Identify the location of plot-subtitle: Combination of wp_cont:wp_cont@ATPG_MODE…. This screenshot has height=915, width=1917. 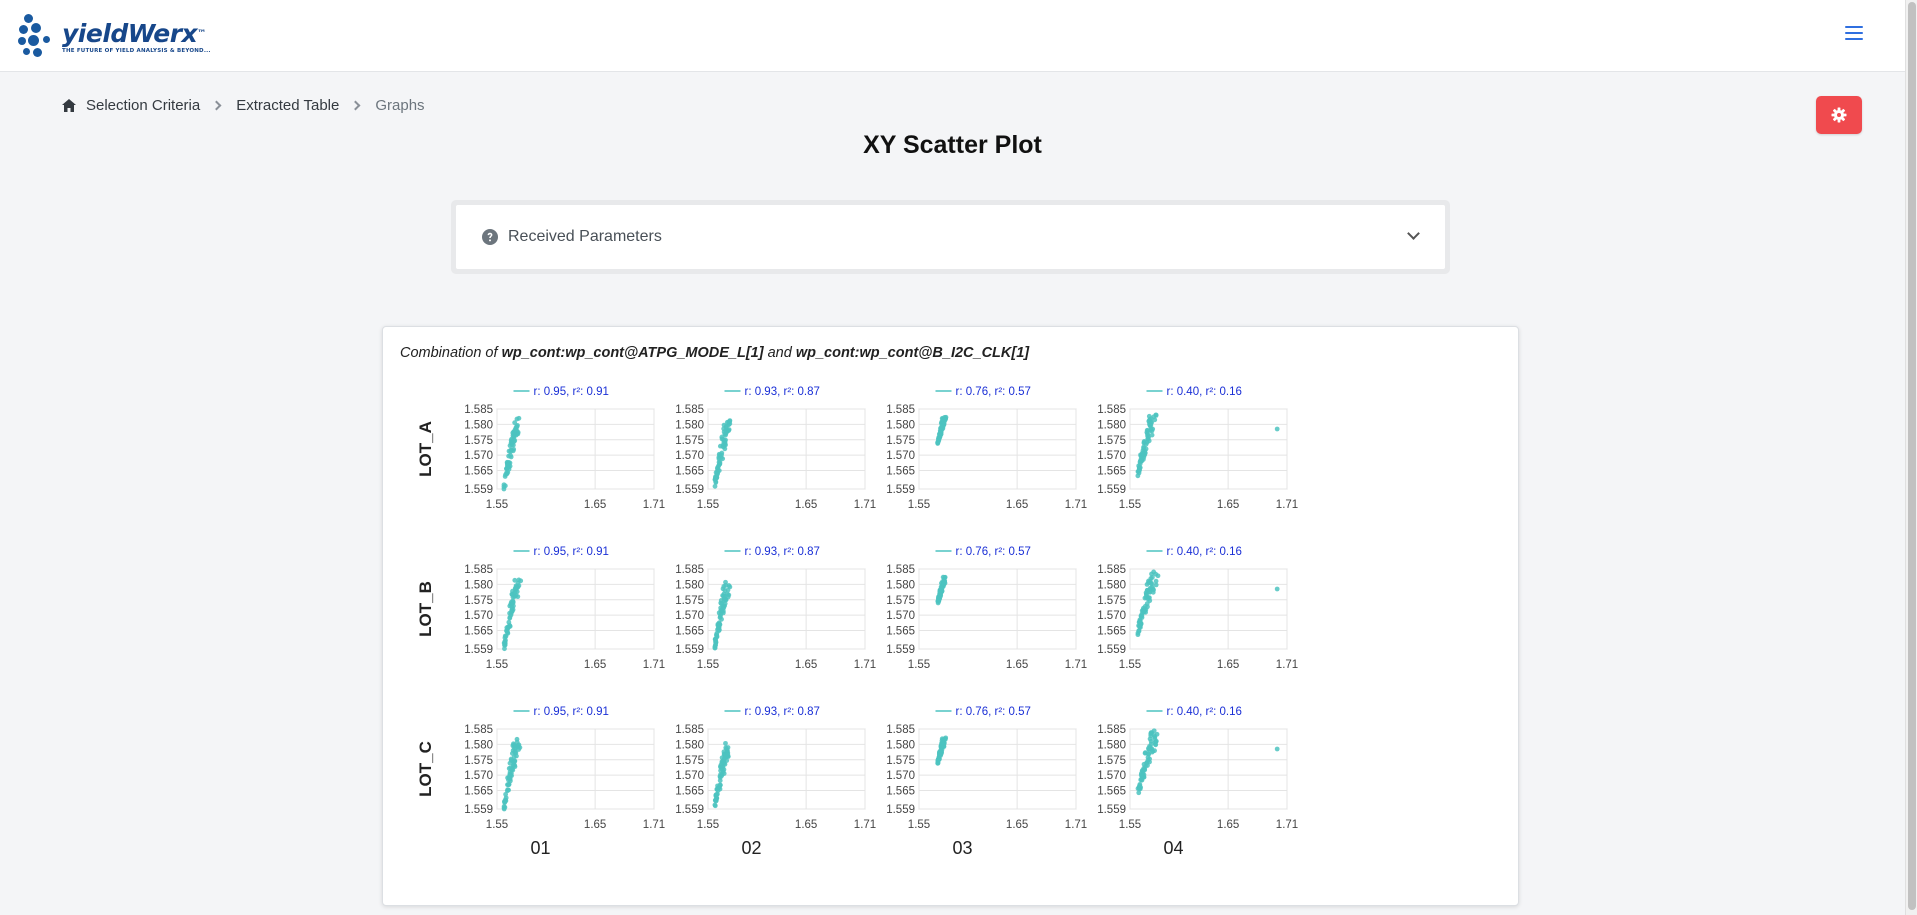
(714, 353).